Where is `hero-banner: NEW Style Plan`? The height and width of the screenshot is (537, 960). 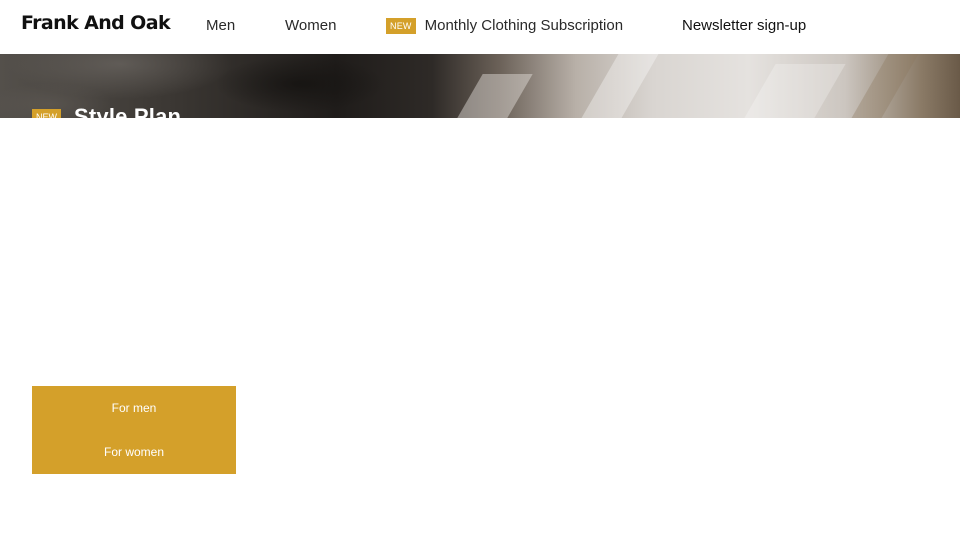
hero-banner: NEW Style Plan is located at coordinates (480, 86).